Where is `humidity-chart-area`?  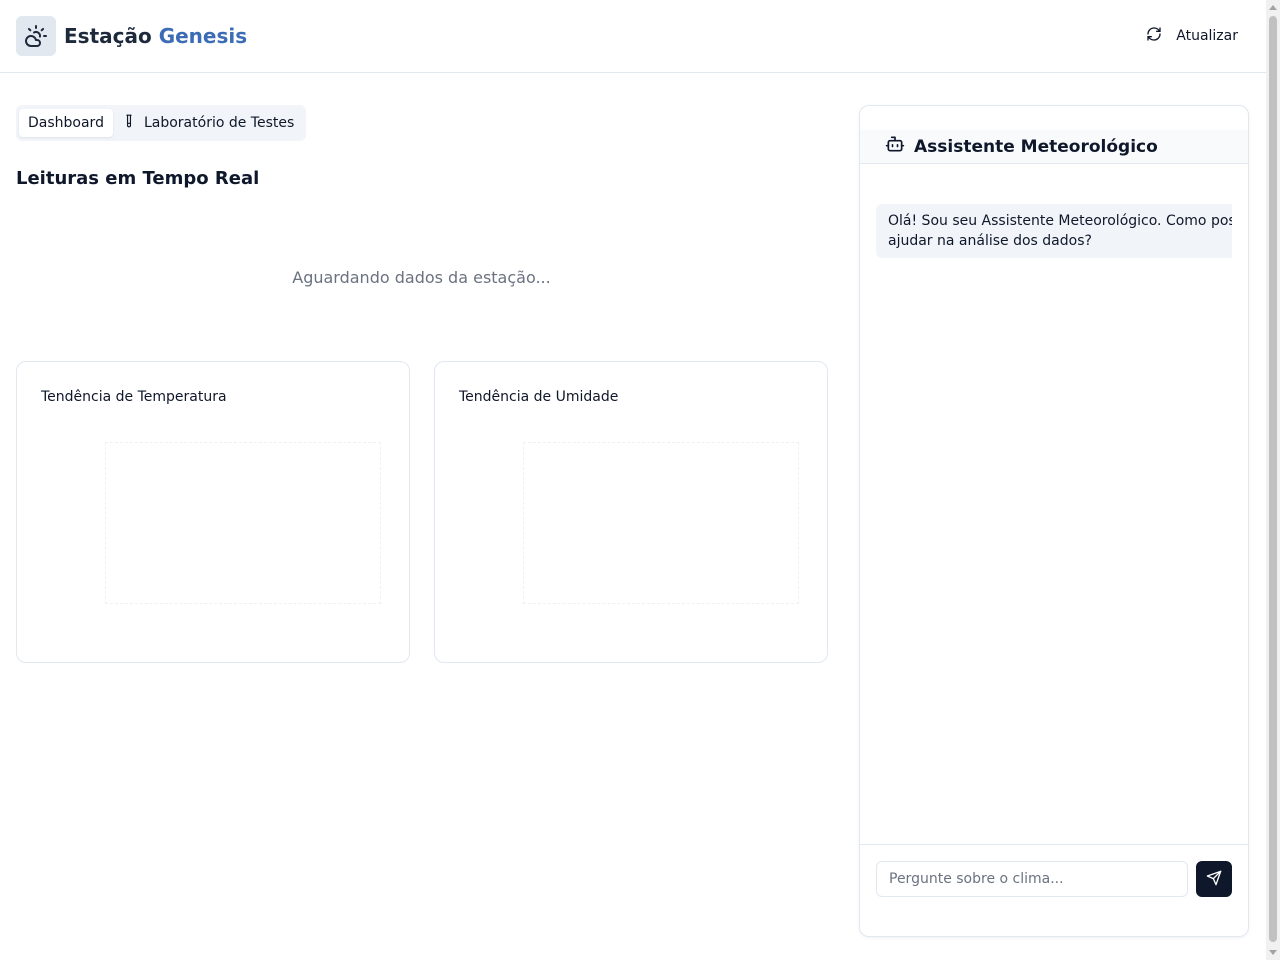
humidity-chart-area is located at coordinates (661, 523).